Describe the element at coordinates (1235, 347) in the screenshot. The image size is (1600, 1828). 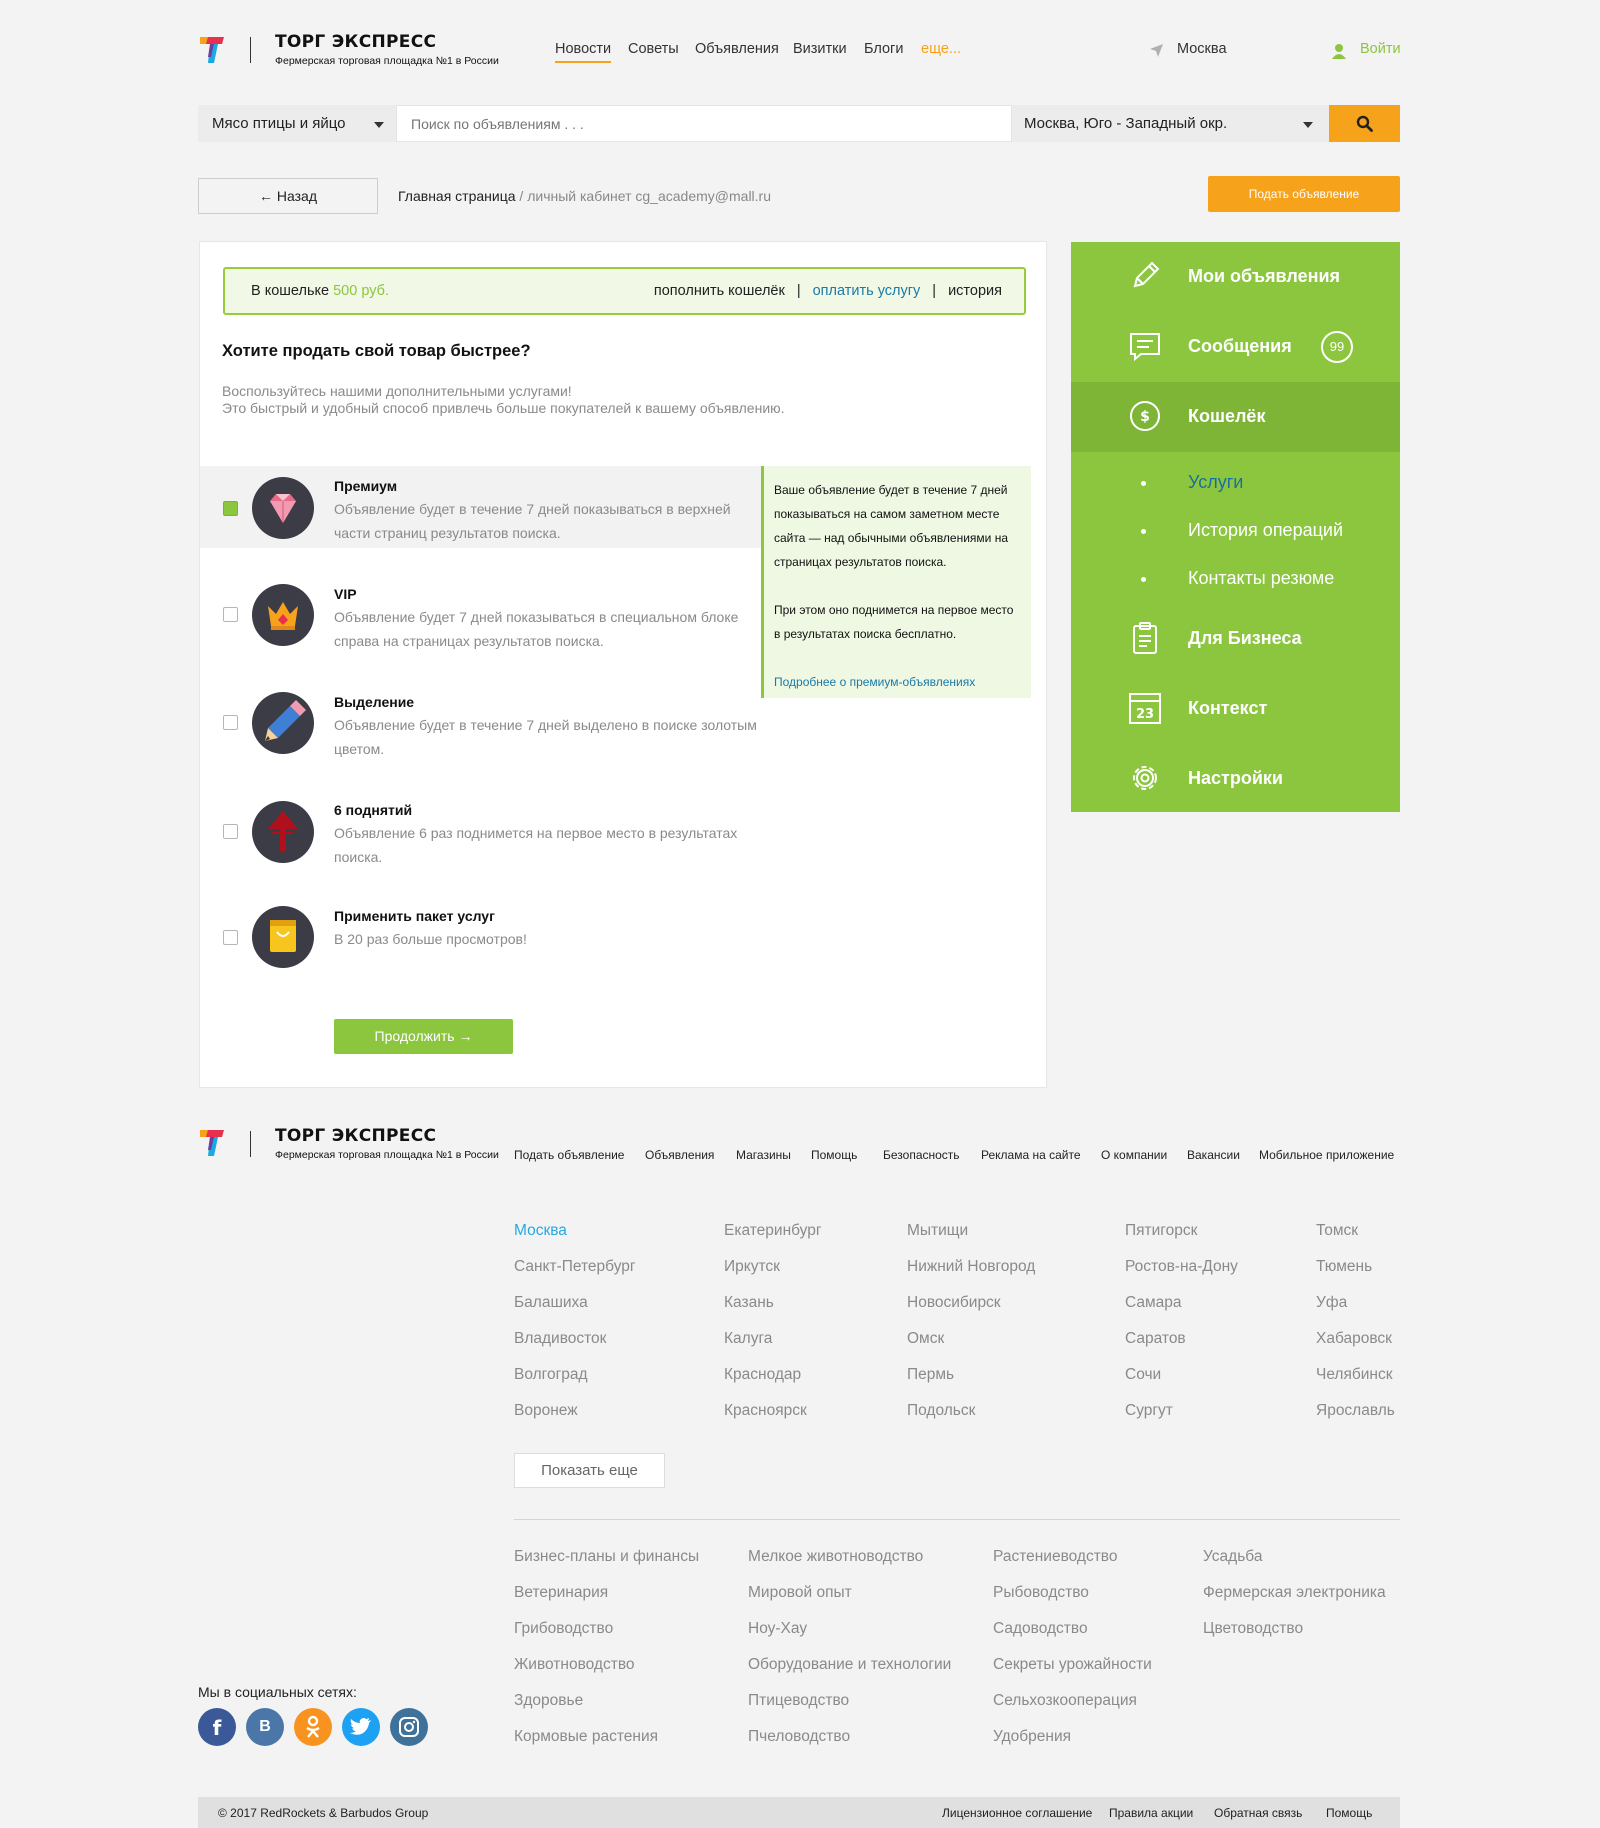
I see `sidebar-item-messages: Сообщения 99` at that location.